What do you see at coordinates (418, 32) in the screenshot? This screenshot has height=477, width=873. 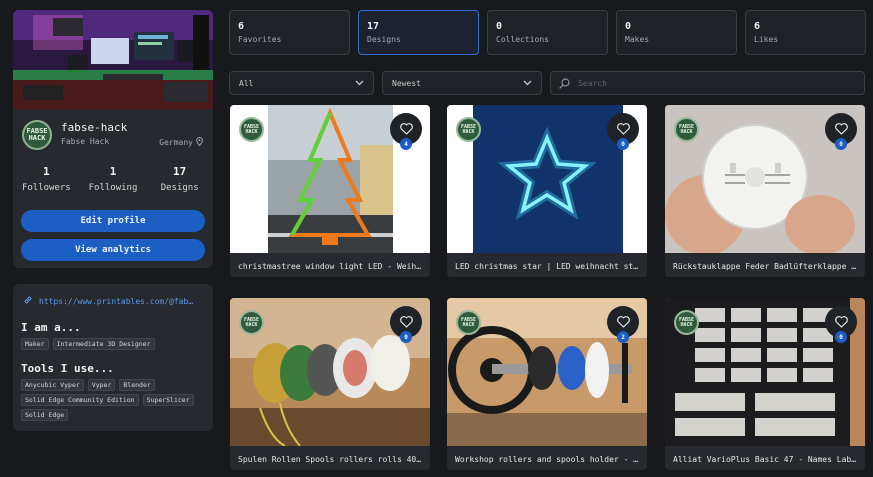 I see `tab-designs: 17 Designs` at bounding box center [418, 32].